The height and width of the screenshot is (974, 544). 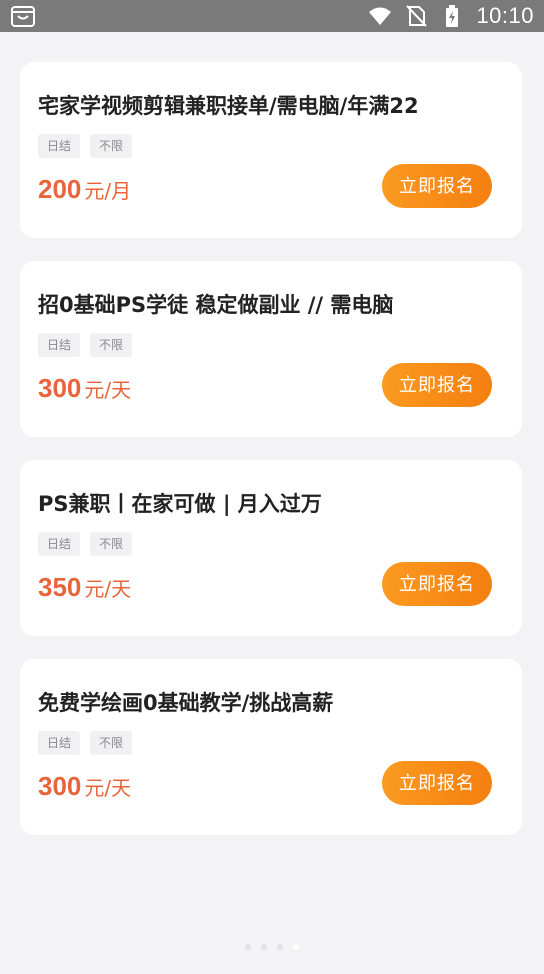 I want to click on job-title: 招0基础PS学徒 稳定做副业 // 需电脑, so click(x=216, y=305).